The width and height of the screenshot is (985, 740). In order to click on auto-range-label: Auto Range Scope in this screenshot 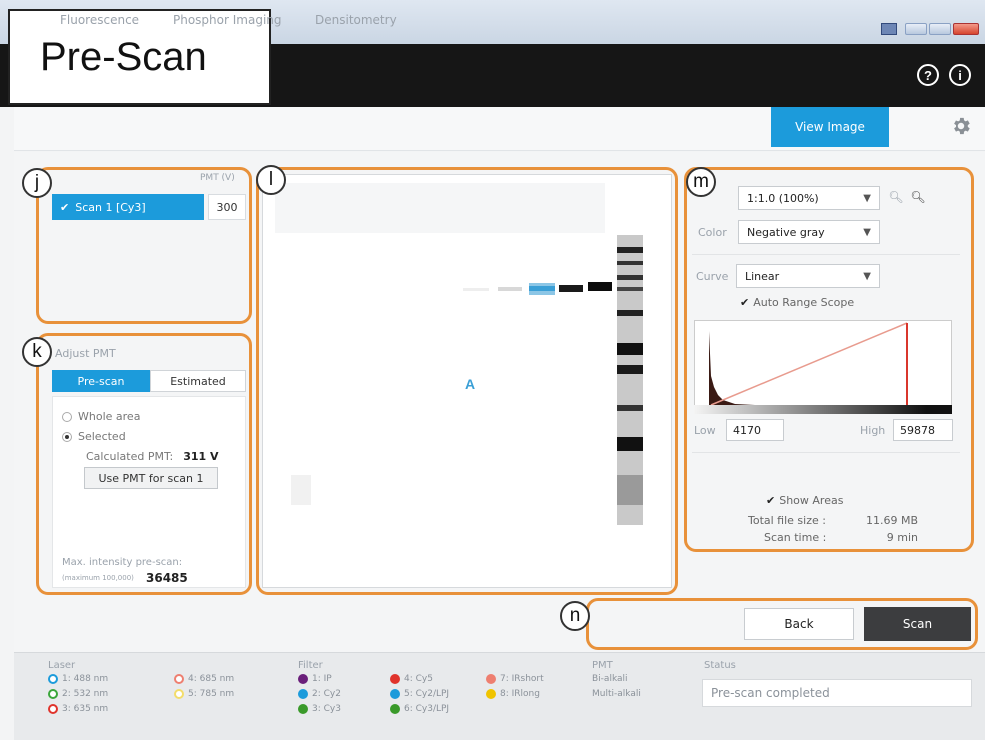, I will do `click(804, 302)`.